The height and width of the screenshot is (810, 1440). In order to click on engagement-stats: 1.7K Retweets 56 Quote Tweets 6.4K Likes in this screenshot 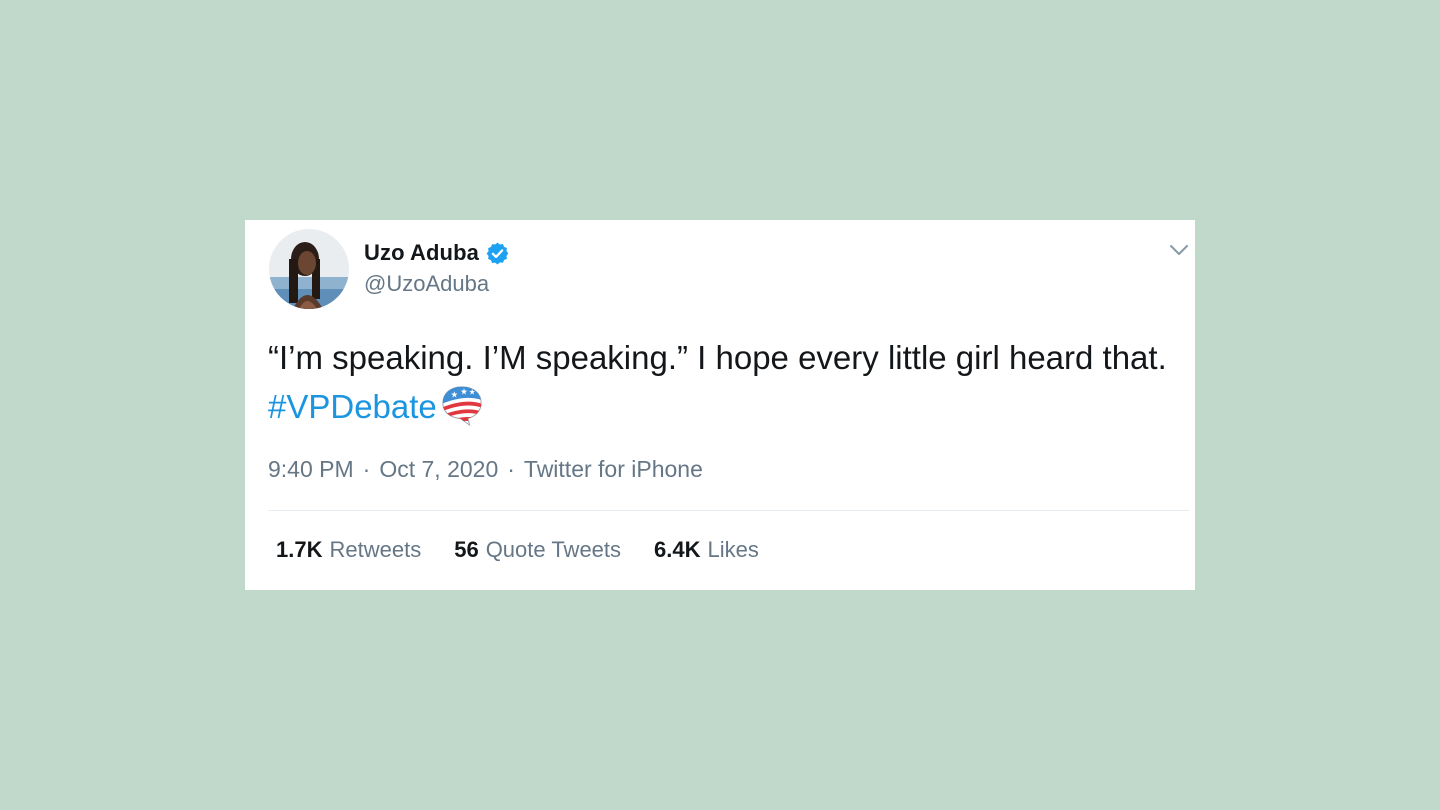, I will do `click(517, 550)`.